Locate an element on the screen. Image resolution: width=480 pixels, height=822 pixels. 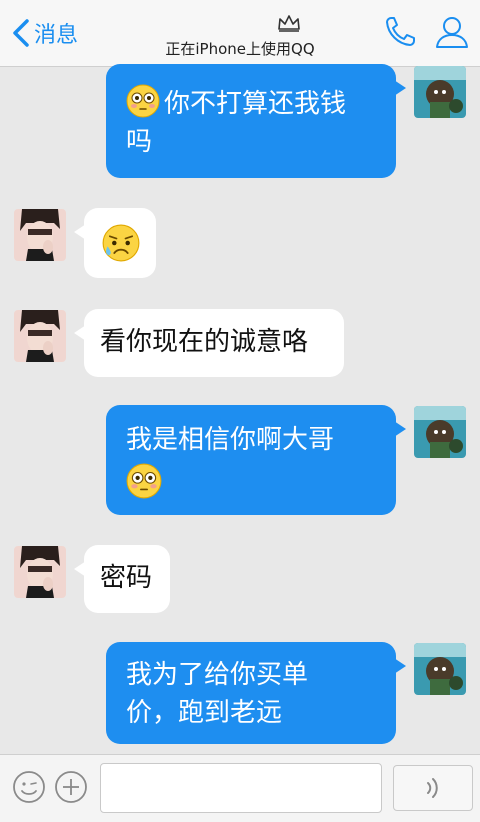
phone-icon is located at coordinates (400, 31).